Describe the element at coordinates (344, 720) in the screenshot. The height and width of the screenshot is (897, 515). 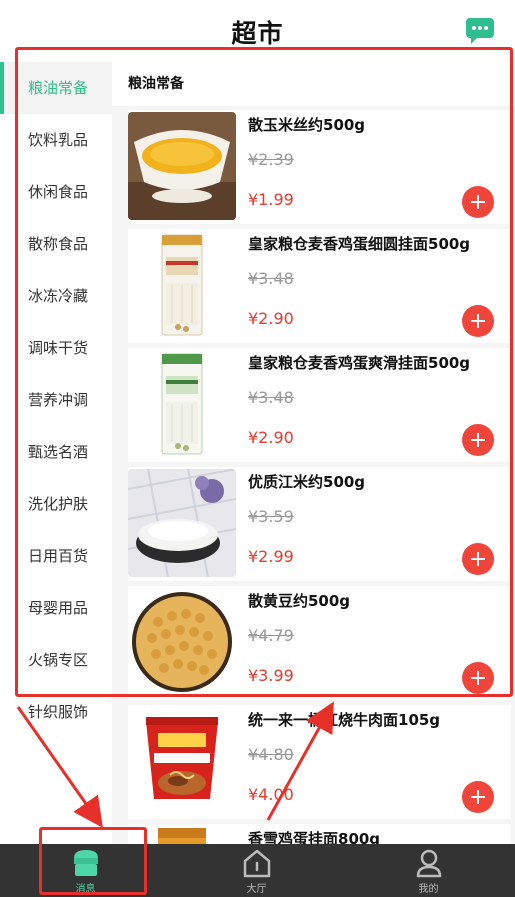
I see `product-name: 统一来一桶红烧牛肉面105g` at that location.